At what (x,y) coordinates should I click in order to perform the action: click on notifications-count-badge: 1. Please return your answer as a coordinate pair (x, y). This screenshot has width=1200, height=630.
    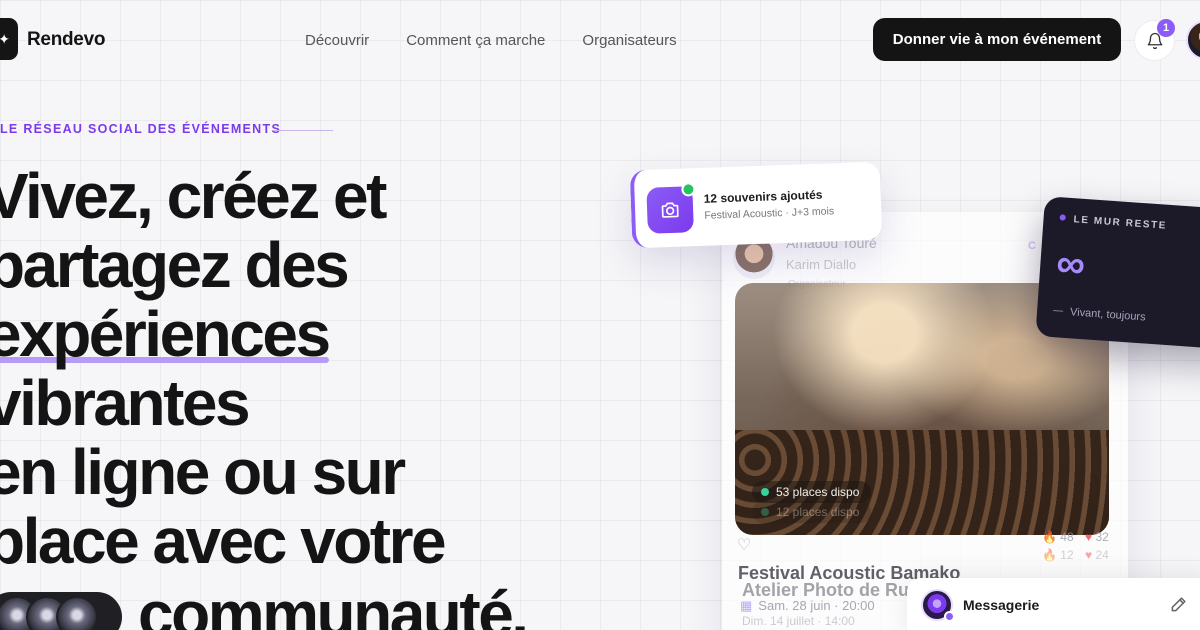
    Looking at the image, I should click on (1166, 28).